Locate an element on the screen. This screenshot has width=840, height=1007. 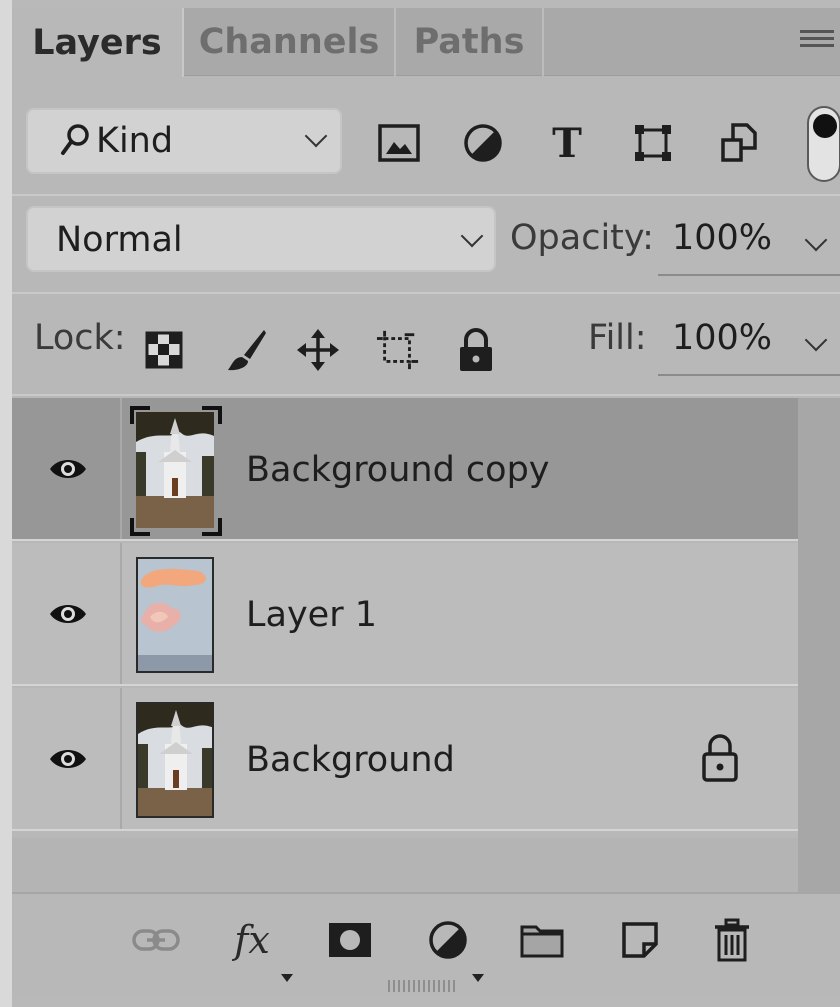
tab-channels-label: Channels is located at coordinates (289, 42).